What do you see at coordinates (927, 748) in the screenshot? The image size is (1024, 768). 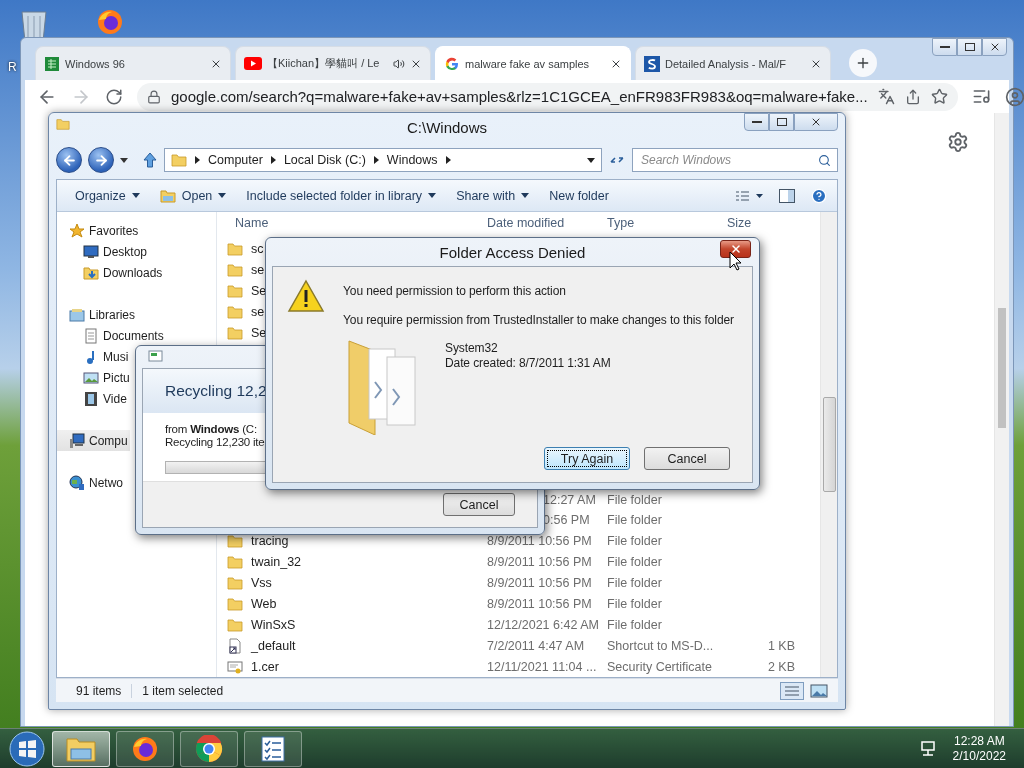 I see `network-icon` at bounding box center [927, 748].